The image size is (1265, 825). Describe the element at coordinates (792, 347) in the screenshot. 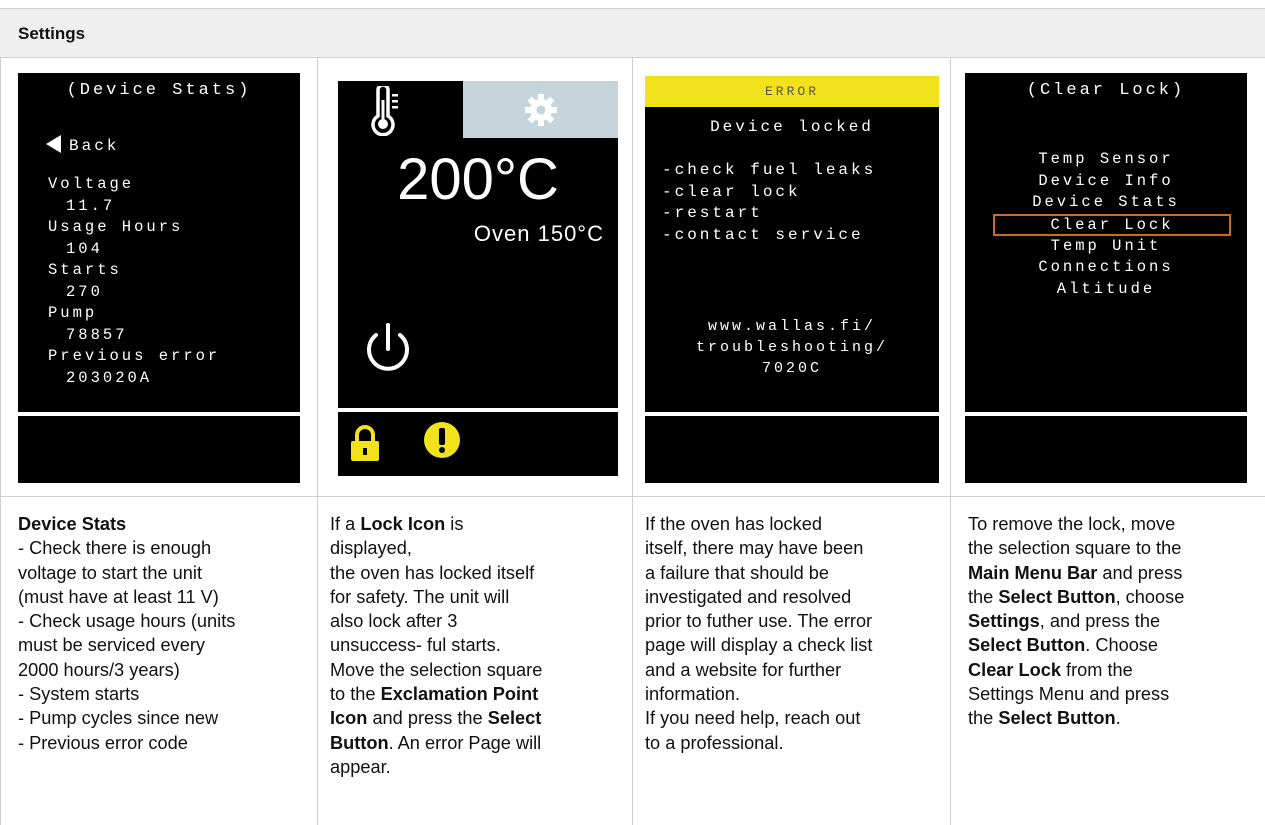

I see `help-url: www.wallas.fi/ troubleshooting/ 7020C` at that location.